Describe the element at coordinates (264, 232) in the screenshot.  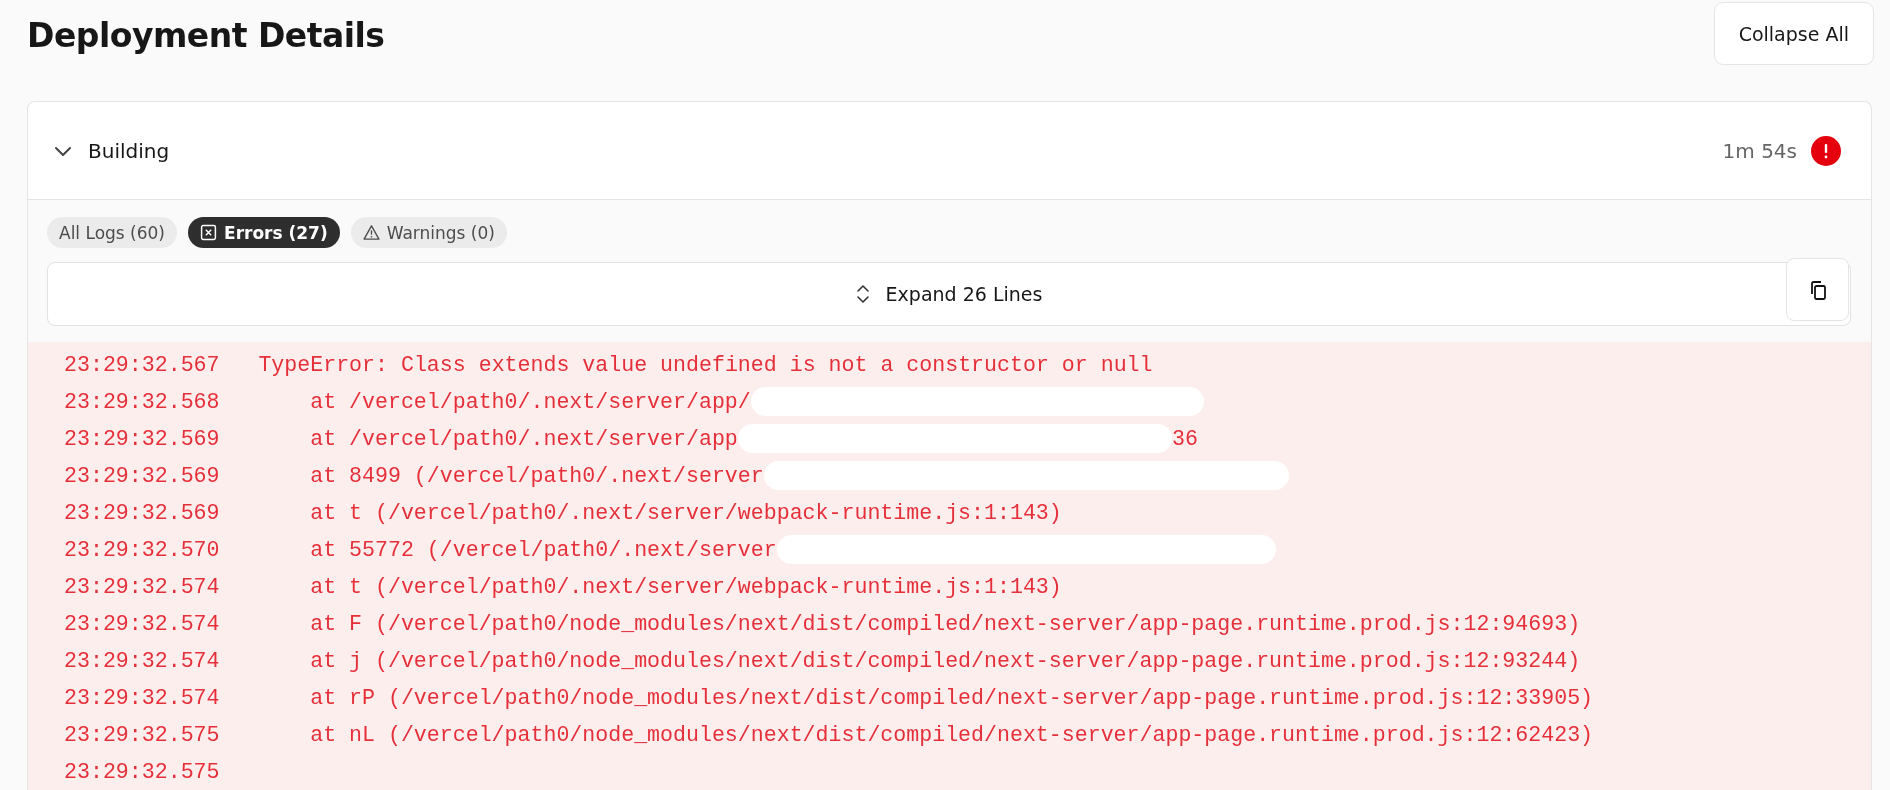
I see `filter-tab: Errors (27)` at that location.